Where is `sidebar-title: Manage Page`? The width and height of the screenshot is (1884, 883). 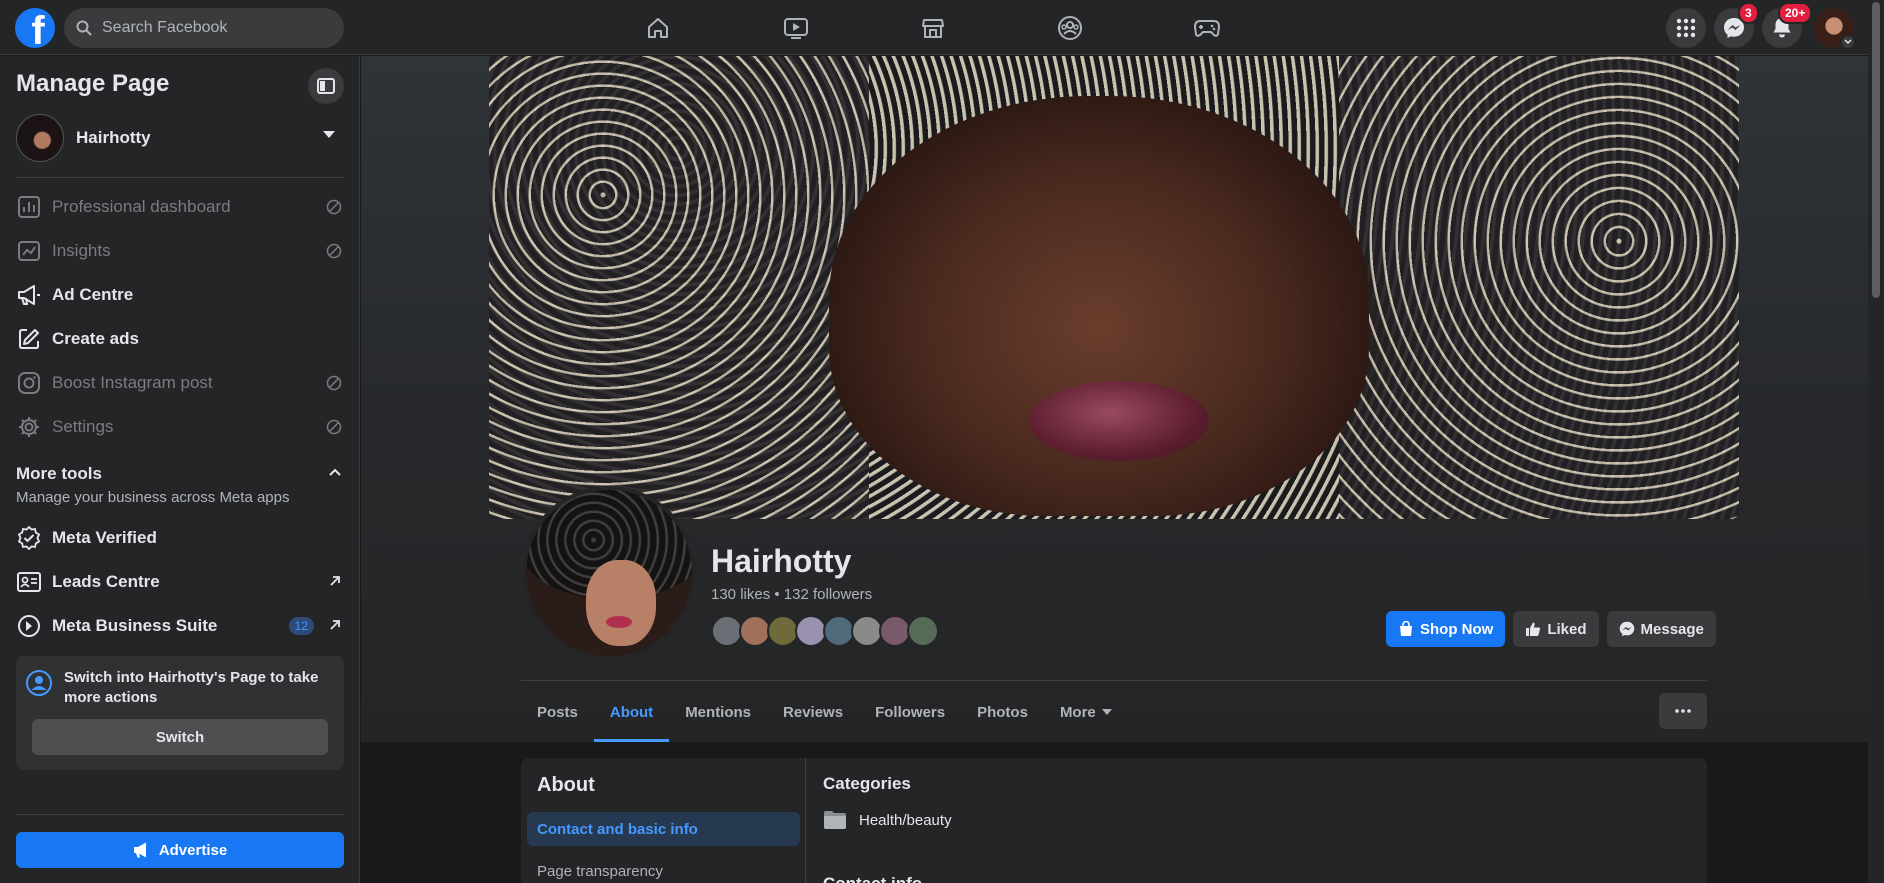 sidebar-title: Manage Page is located at coordinates (93, 83).